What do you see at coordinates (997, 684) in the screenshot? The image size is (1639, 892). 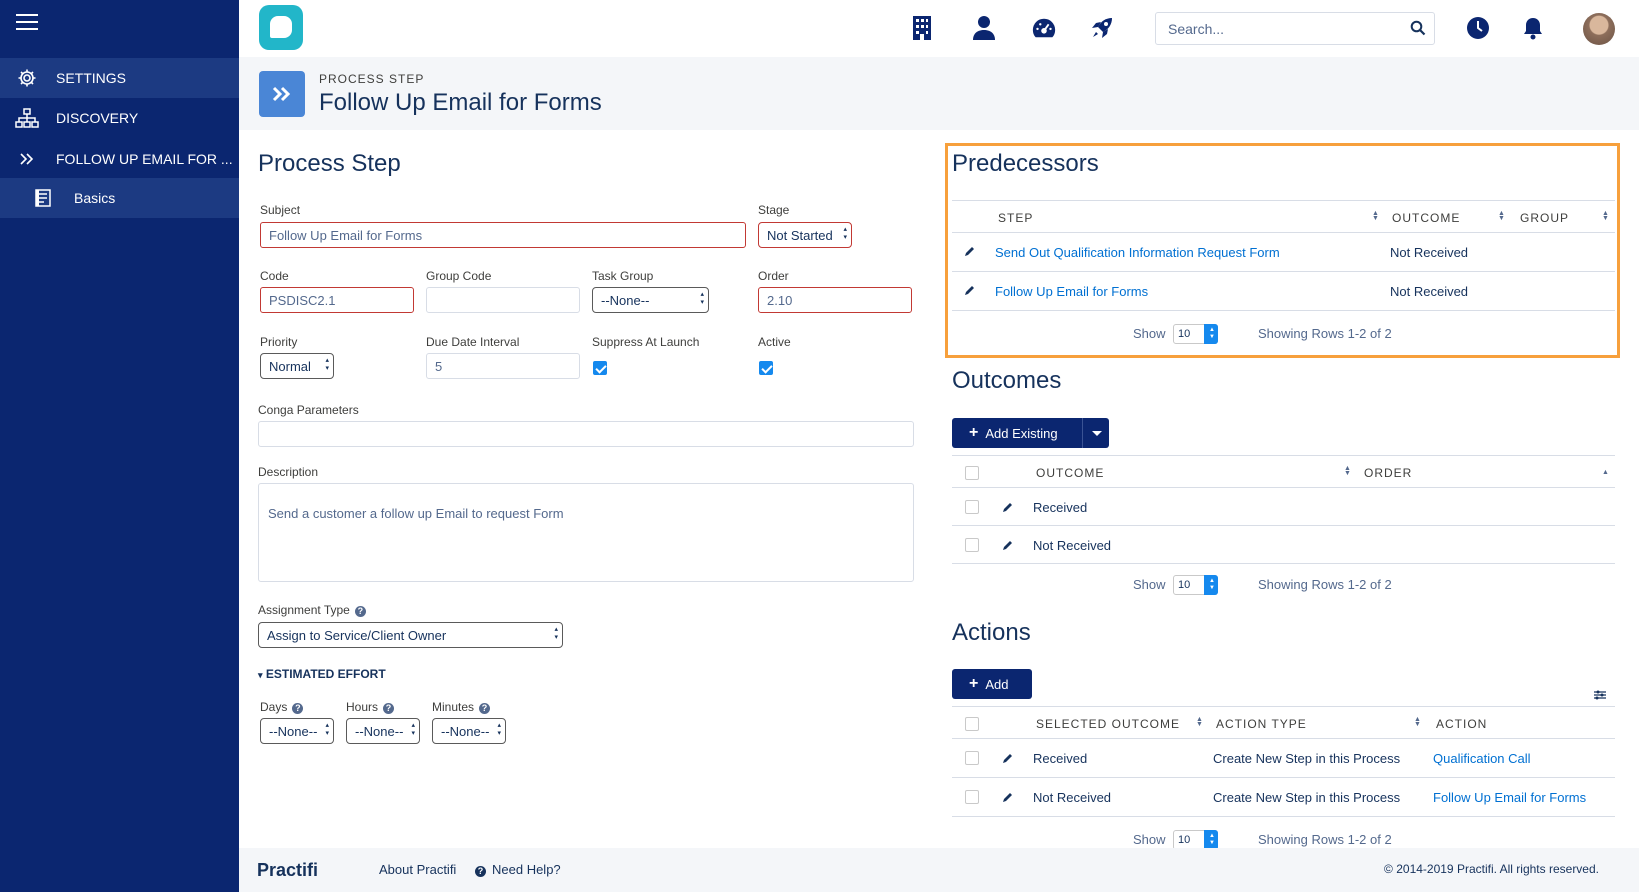 I see `add-label: Add` at bounding box center [997, 684].